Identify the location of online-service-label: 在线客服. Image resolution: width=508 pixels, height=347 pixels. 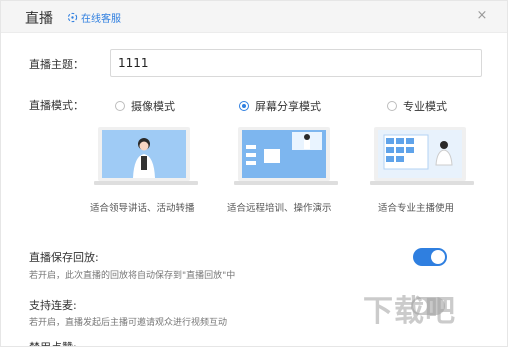
(101, 19).